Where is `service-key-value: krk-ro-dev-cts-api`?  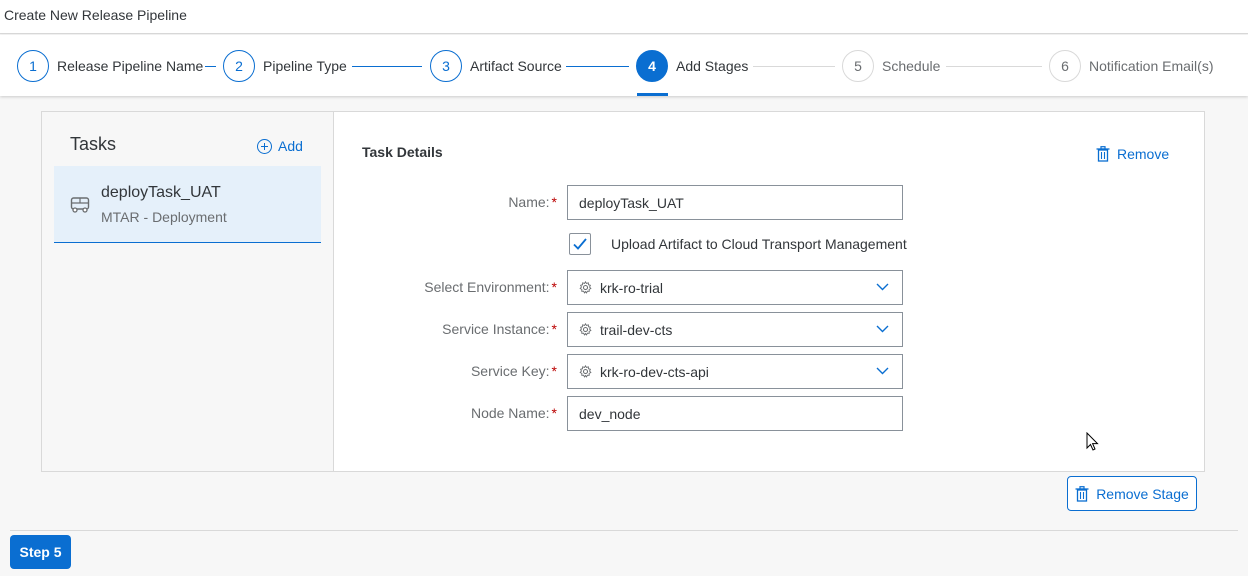
service-key-value: krk-ro-dev-cts-api is located at coordinates (654, 371).